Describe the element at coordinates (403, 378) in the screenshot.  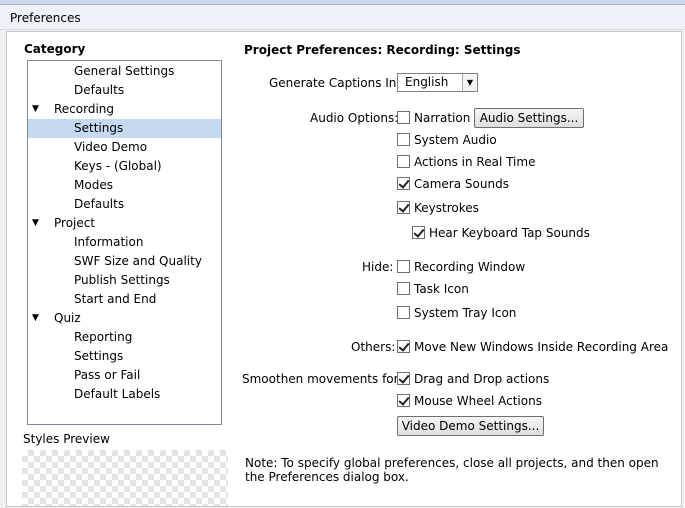
I see `drag-drop-checkbox` at that location.